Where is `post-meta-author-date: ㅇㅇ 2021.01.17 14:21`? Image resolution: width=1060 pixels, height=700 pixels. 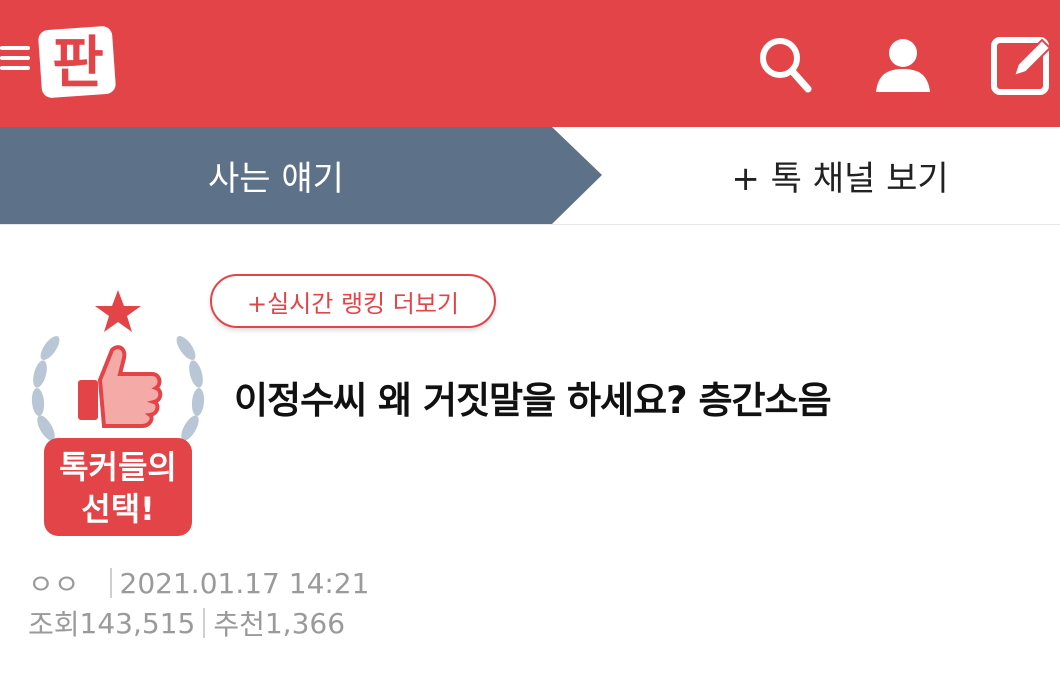
post-meta-author-date: ㅇㅇ 2021.01.17 14:21 is located at coordinates (198, 583).